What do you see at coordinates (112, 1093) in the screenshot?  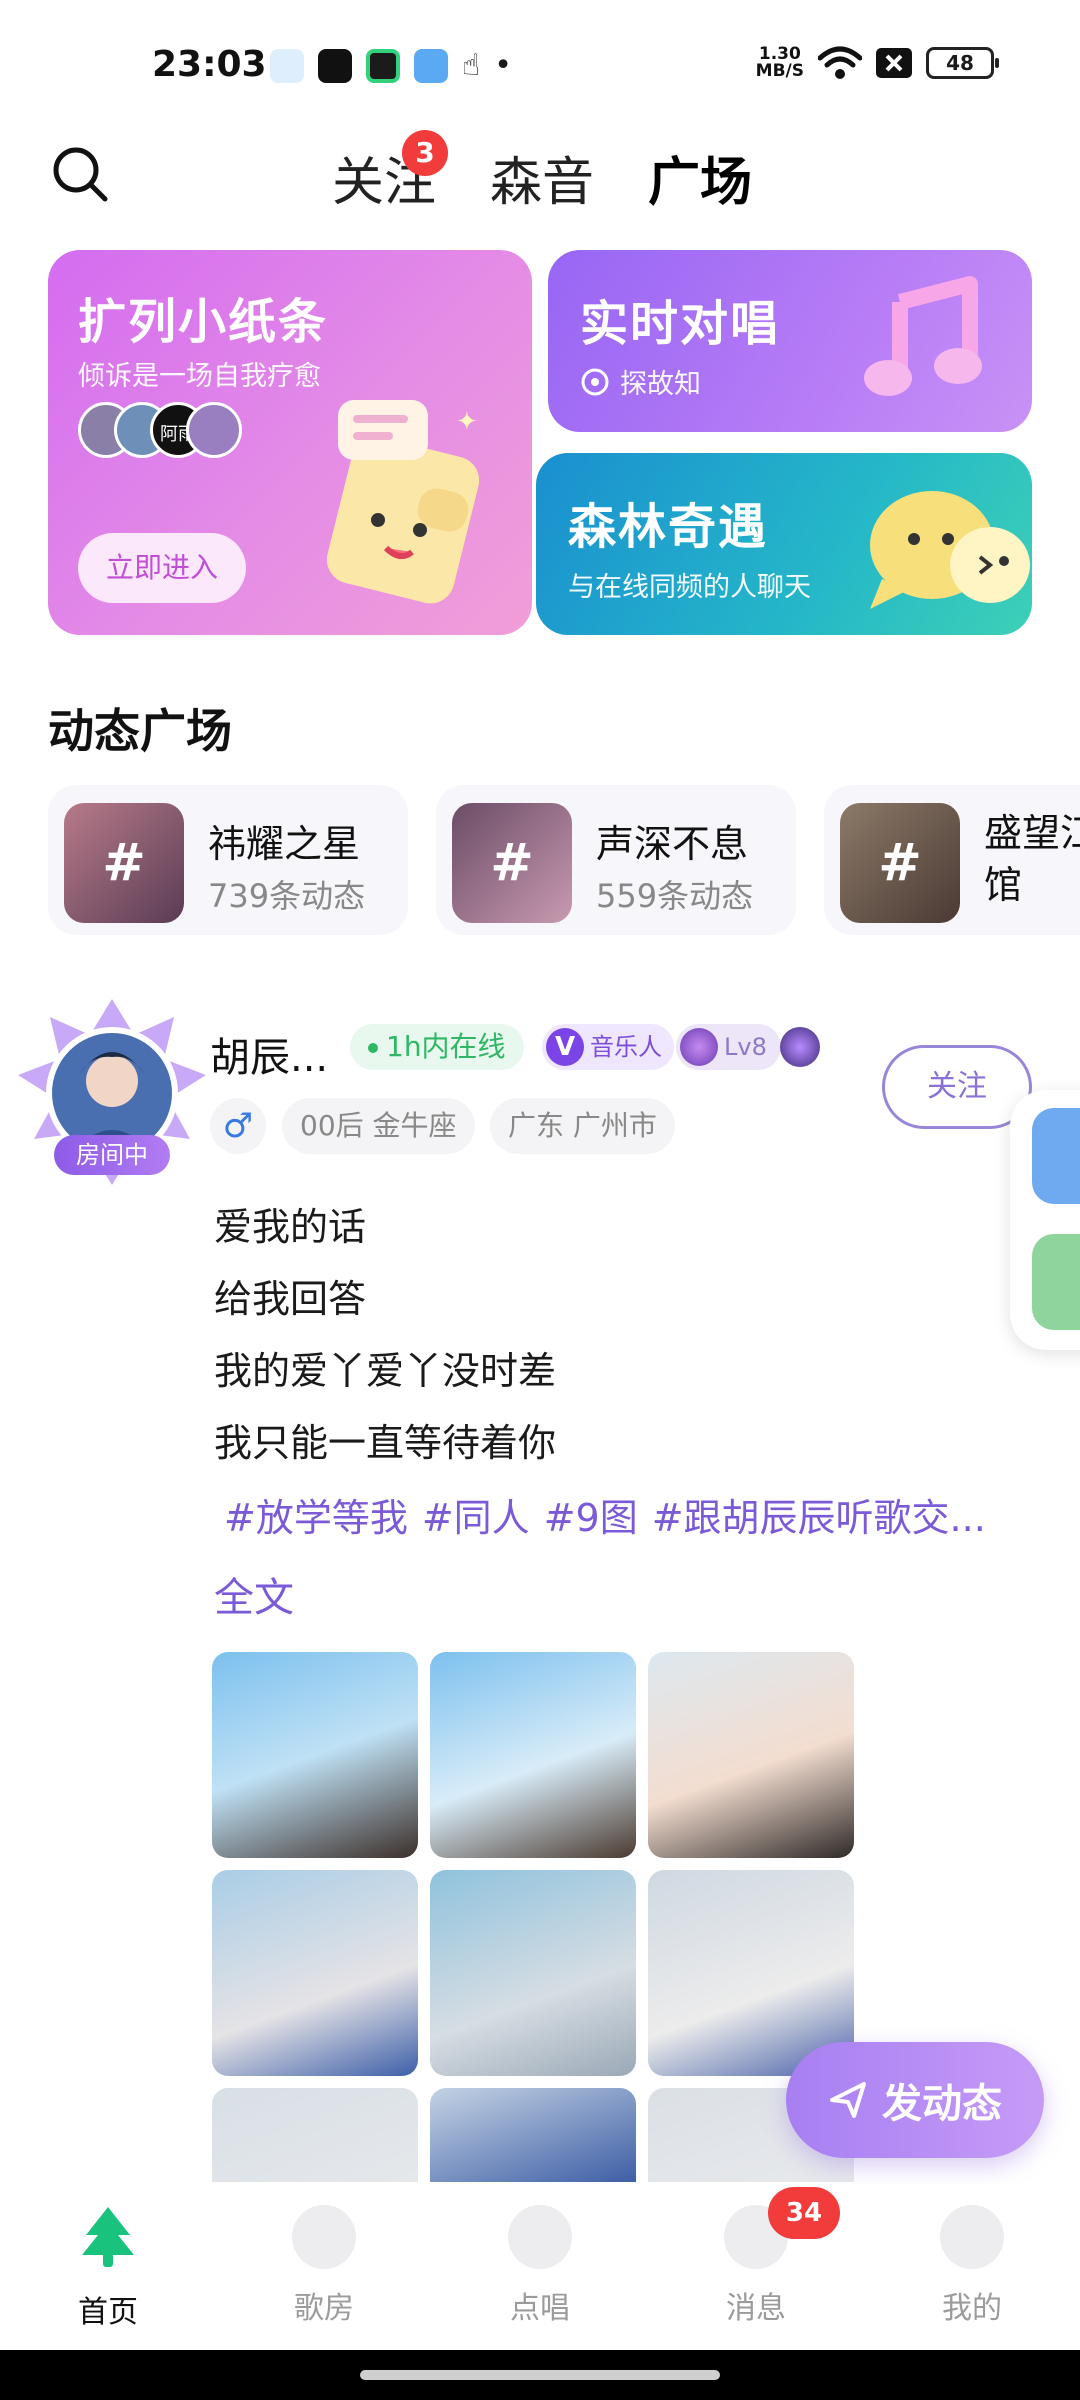 I see `post-author-avatar: 房间中` at bounding box center [112, 1093].